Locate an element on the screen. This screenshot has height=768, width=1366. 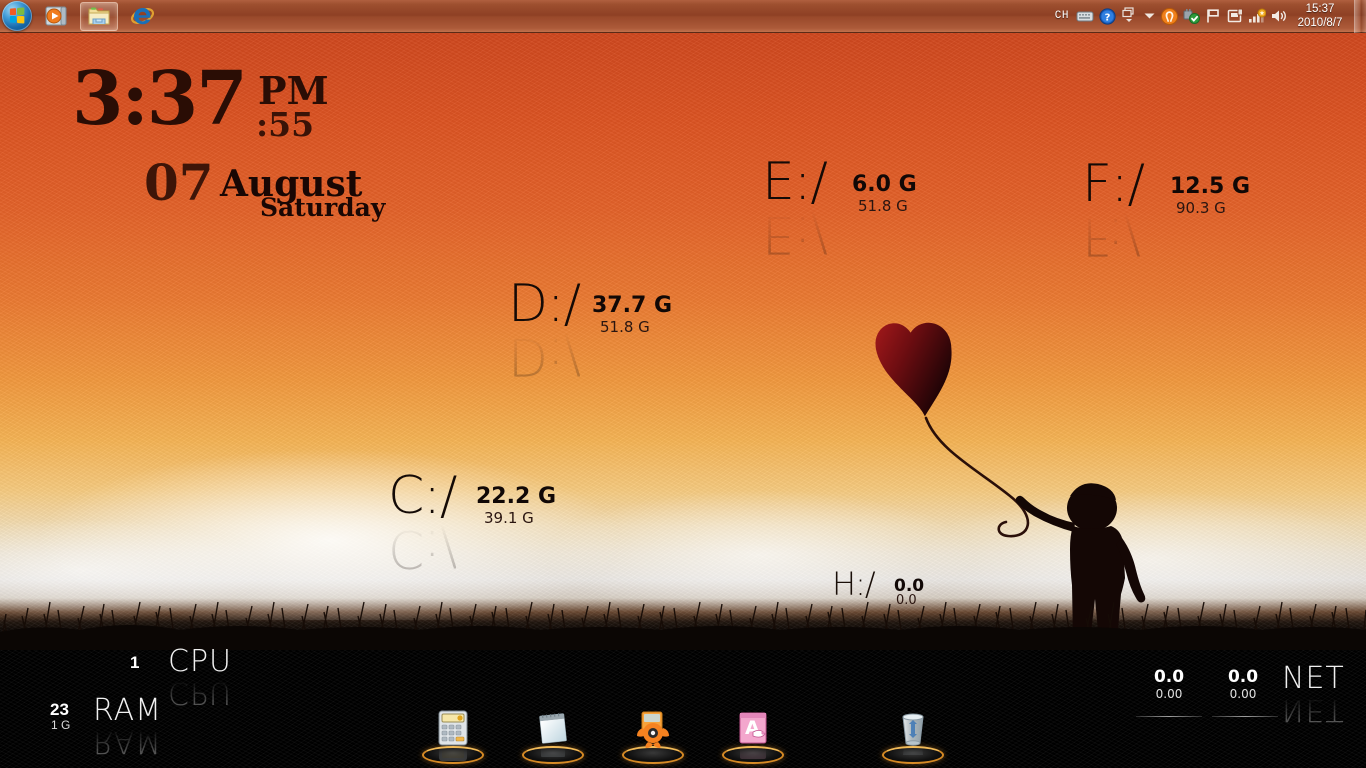
drive-gadget-f: F:/ F:/ 12.5 G 90.3 G is located at coordinates (1187, 210).